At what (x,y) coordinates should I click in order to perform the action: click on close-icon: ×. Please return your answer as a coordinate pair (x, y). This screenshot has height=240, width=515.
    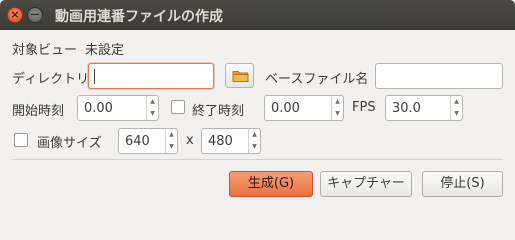
    Looking at the image, I should click on (15, 14).